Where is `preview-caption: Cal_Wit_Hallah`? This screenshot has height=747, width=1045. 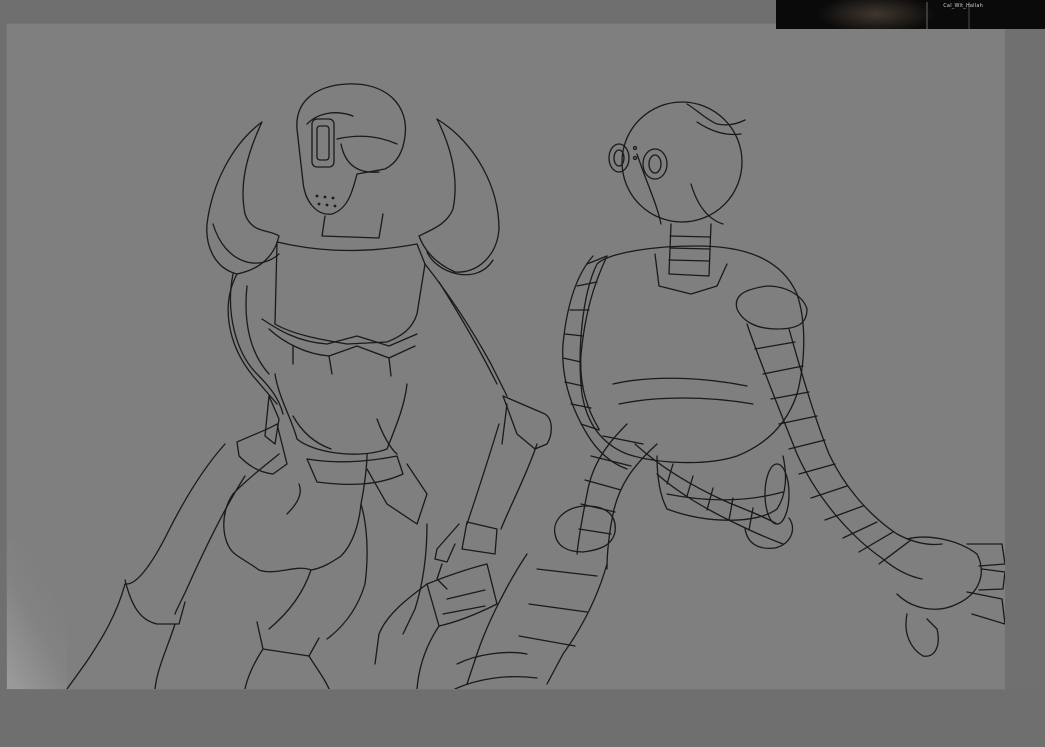
preview-caption: Cal_Wit_Hallah is located at coordinates (963, 6).